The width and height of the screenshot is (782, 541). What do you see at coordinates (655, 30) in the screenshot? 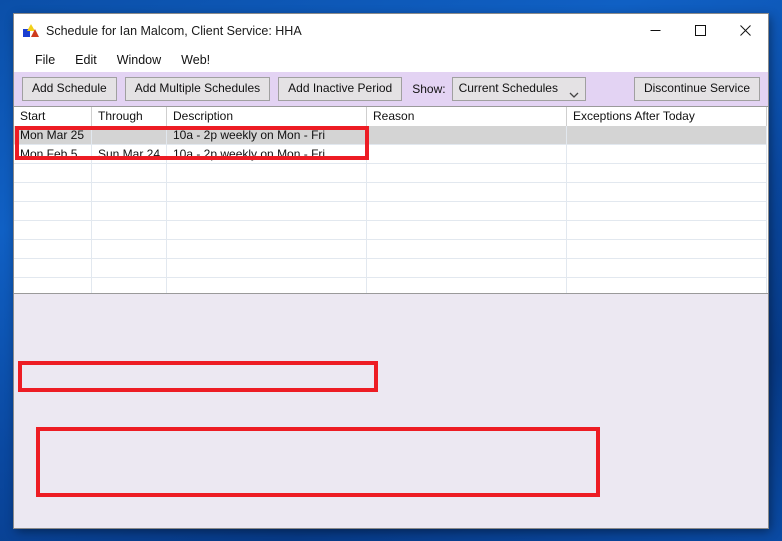
I see `minimize-icon` at bounding box center [655, 30].